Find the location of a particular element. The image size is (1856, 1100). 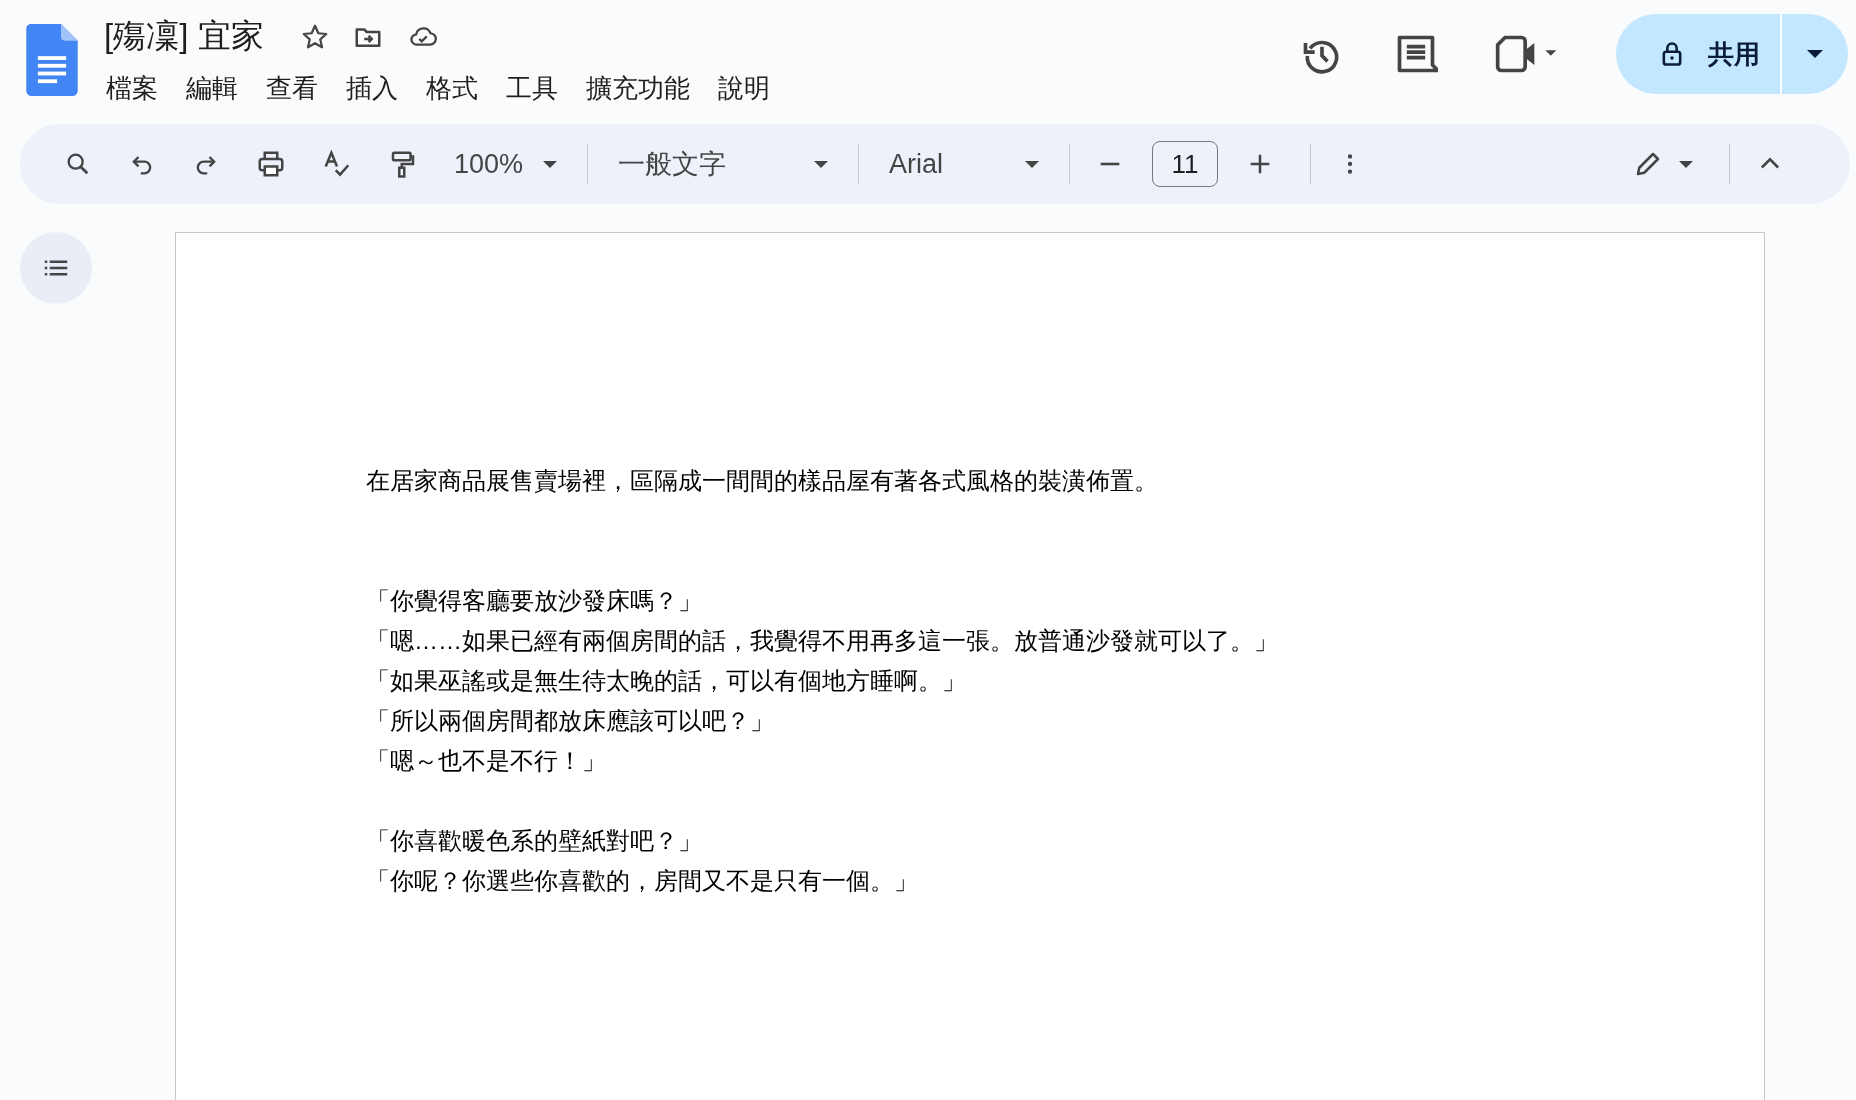

menu-item: 說明 is located at coordinates (744, 88).